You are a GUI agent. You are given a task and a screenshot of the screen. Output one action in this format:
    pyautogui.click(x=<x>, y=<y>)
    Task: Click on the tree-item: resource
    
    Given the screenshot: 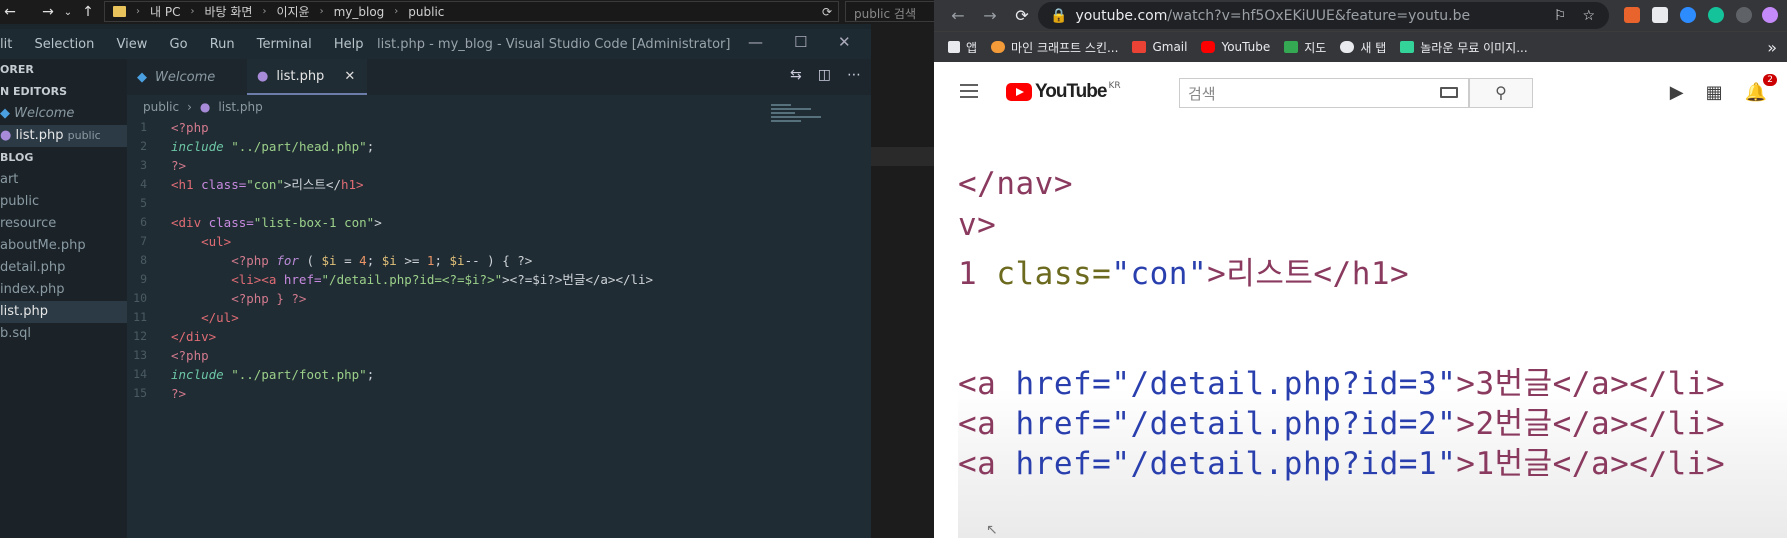 What is the action you would take?
    pyautogui.click(x=63, y=224)
    